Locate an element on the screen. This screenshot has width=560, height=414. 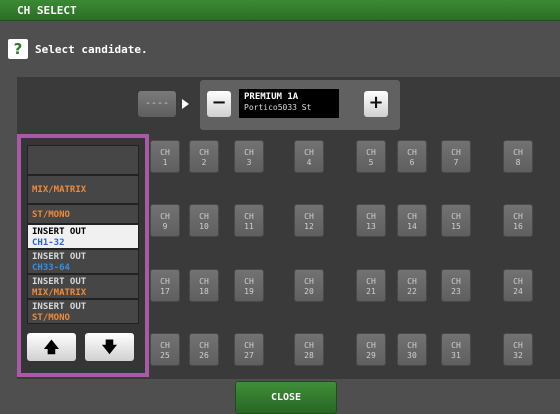
channel-button: CH 17 is located at coordinates (165, 285).